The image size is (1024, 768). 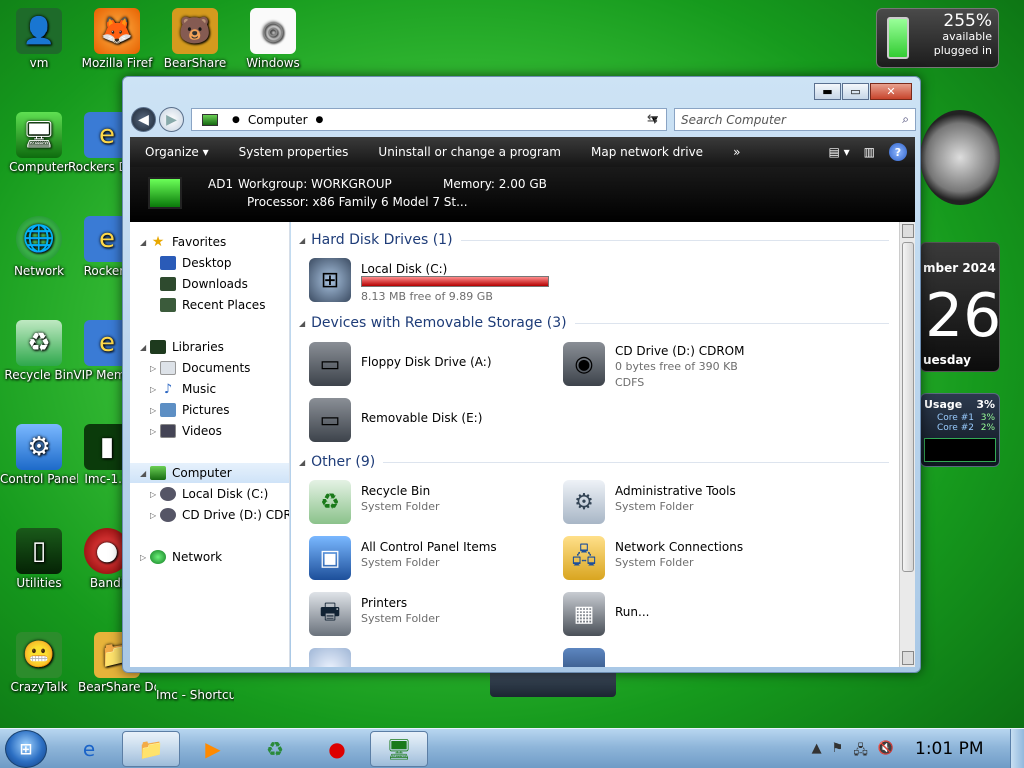 I want to click on desktop-icon-computer: 🖥 Computer, so click(x=39, y=143).